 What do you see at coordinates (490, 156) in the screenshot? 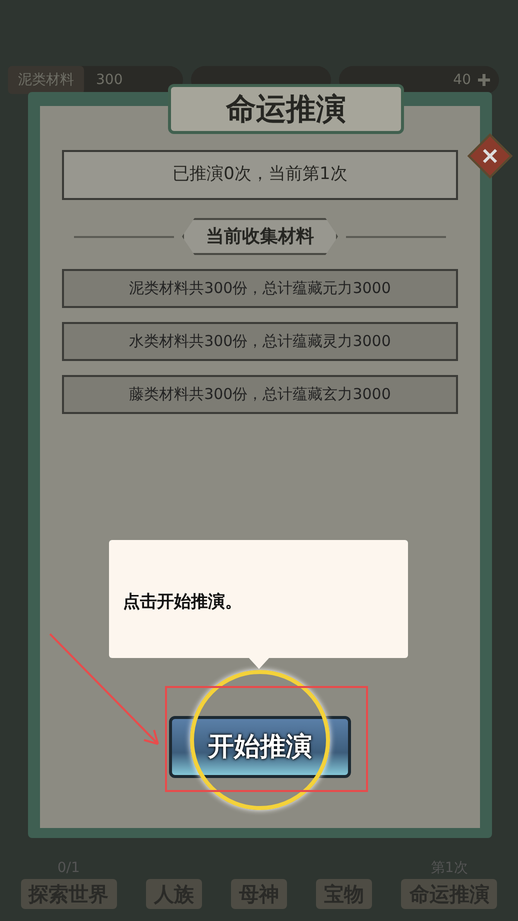
I see `close-icon` at bounding box center [490, 156].